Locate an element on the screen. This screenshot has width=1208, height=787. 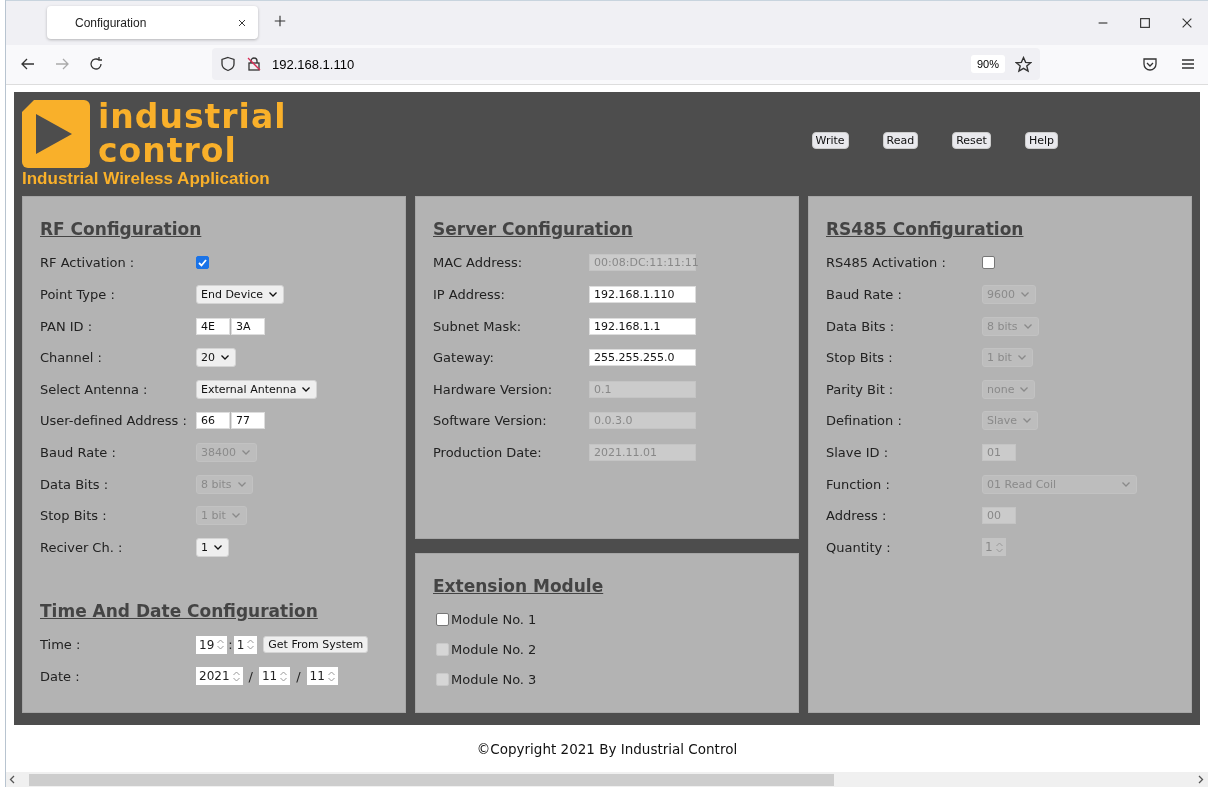
text-field: 3A is located at coordinates (248, 326).